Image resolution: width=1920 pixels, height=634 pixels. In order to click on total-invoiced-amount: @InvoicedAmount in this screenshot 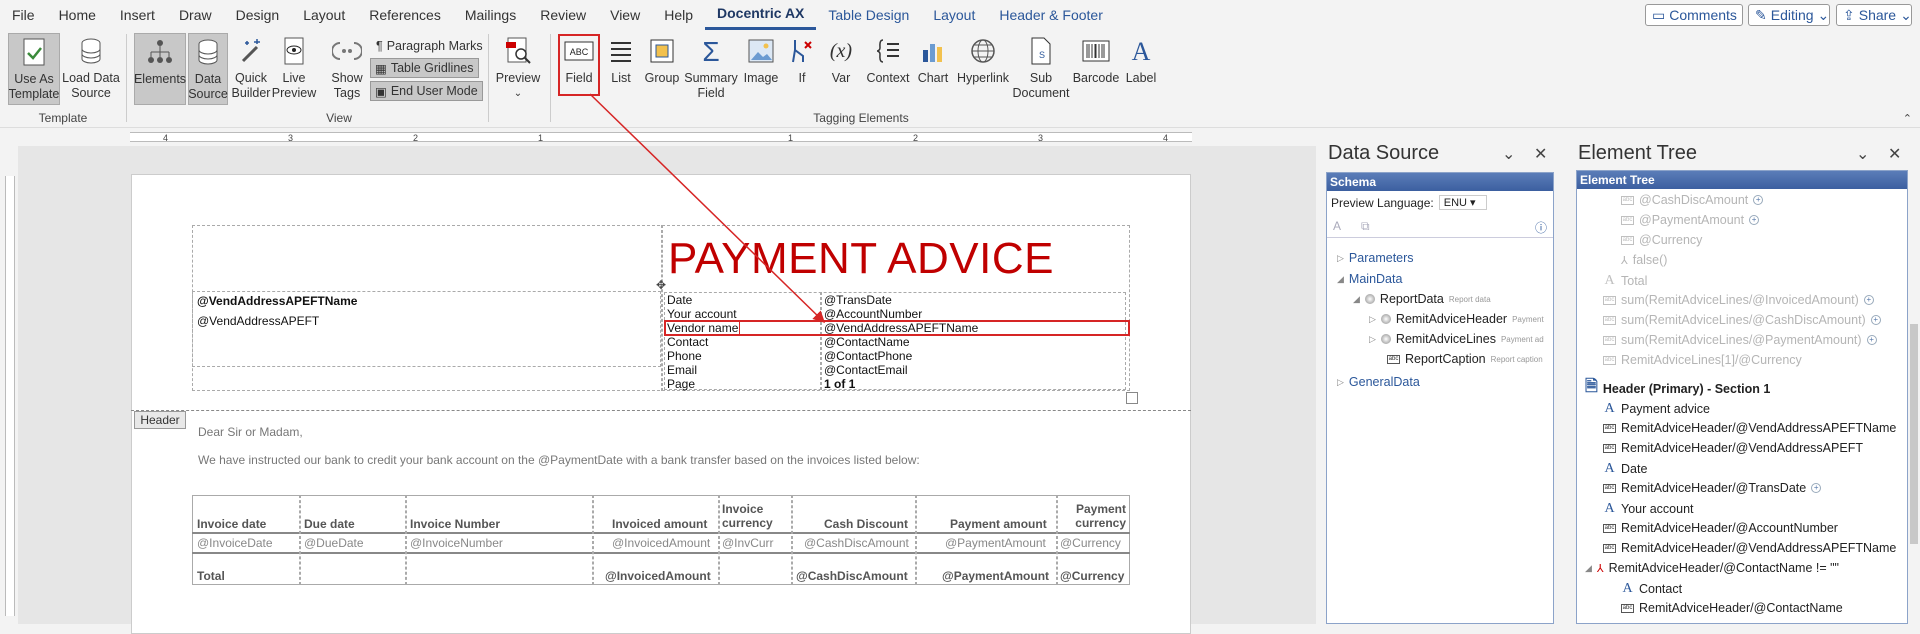, I will do `click(658, 576)`.